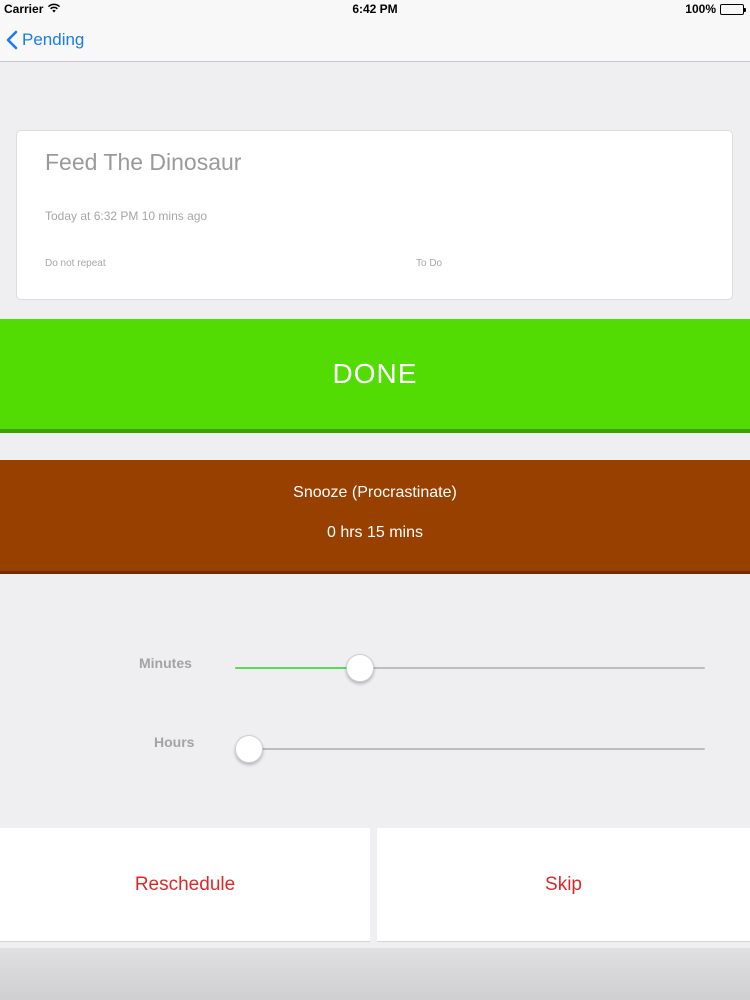 The image size is (750, 1000). I want to click on snooze-button: Snooze (Procrastinate) 0 hrs 15 mins, so click(375, 517).